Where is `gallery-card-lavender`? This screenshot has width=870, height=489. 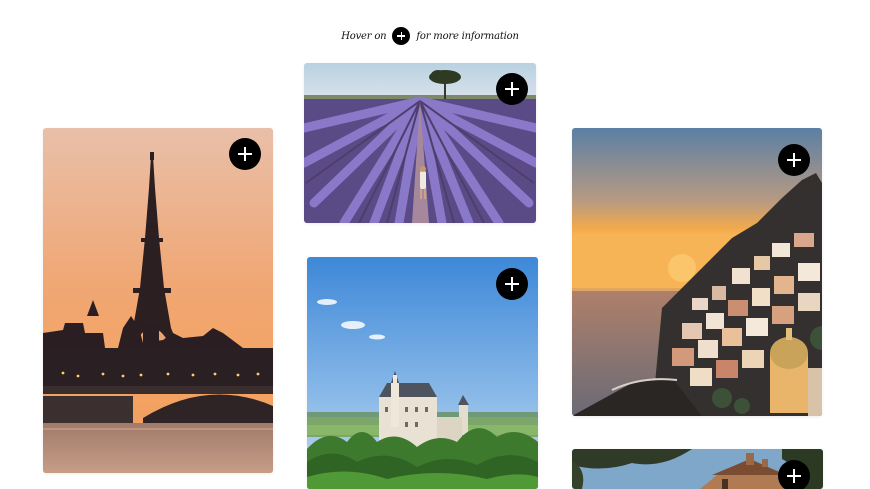 gallery-card-lavender is located at coordinates (420, 143).